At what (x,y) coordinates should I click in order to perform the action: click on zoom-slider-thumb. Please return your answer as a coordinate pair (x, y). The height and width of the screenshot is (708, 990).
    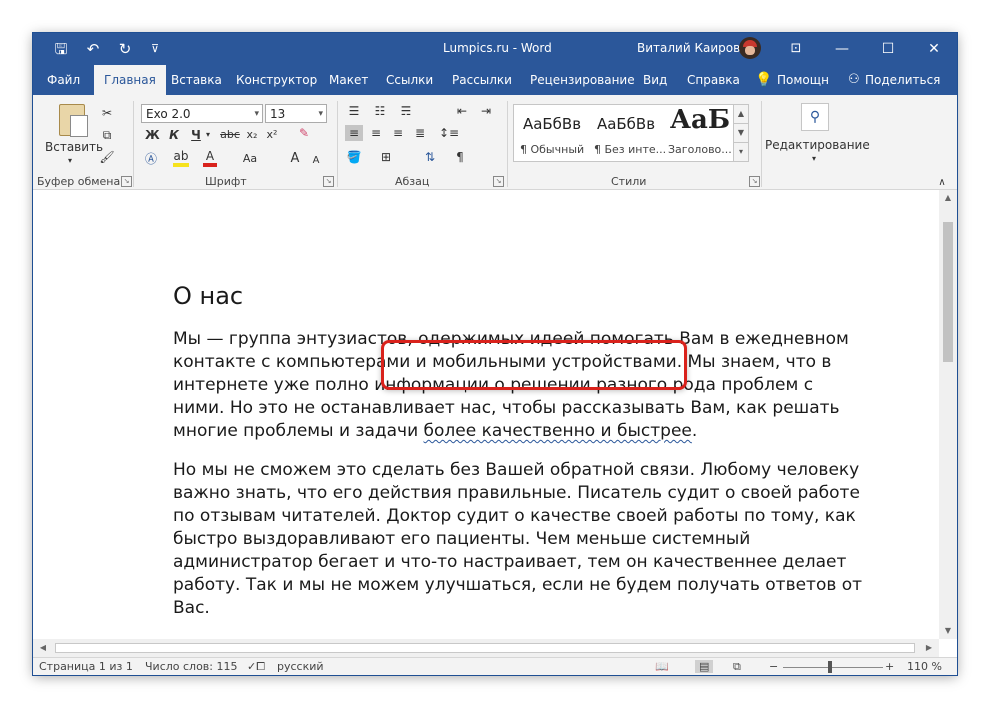
    Looking at the image, I should click on (830, 667).